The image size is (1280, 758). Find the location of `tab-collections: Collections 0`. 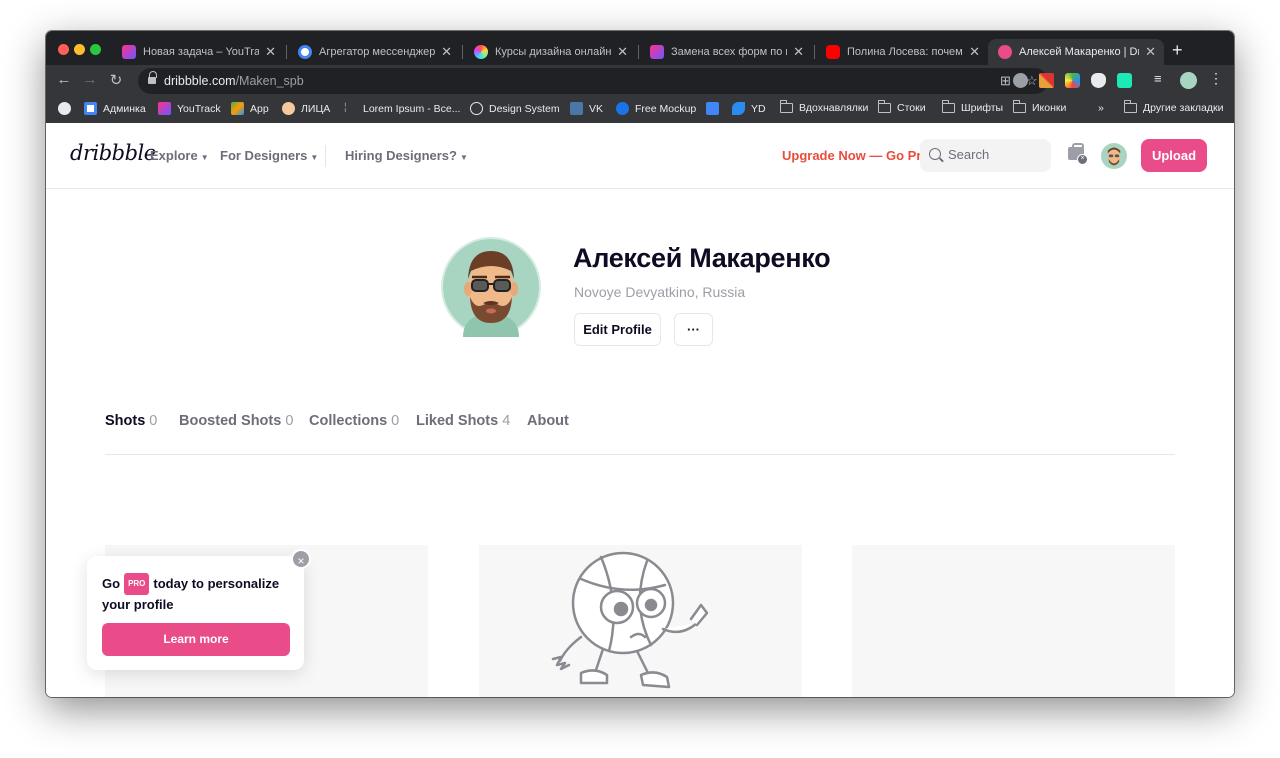

tab-collections: Collections 0 is located at coordinates (354, 421).